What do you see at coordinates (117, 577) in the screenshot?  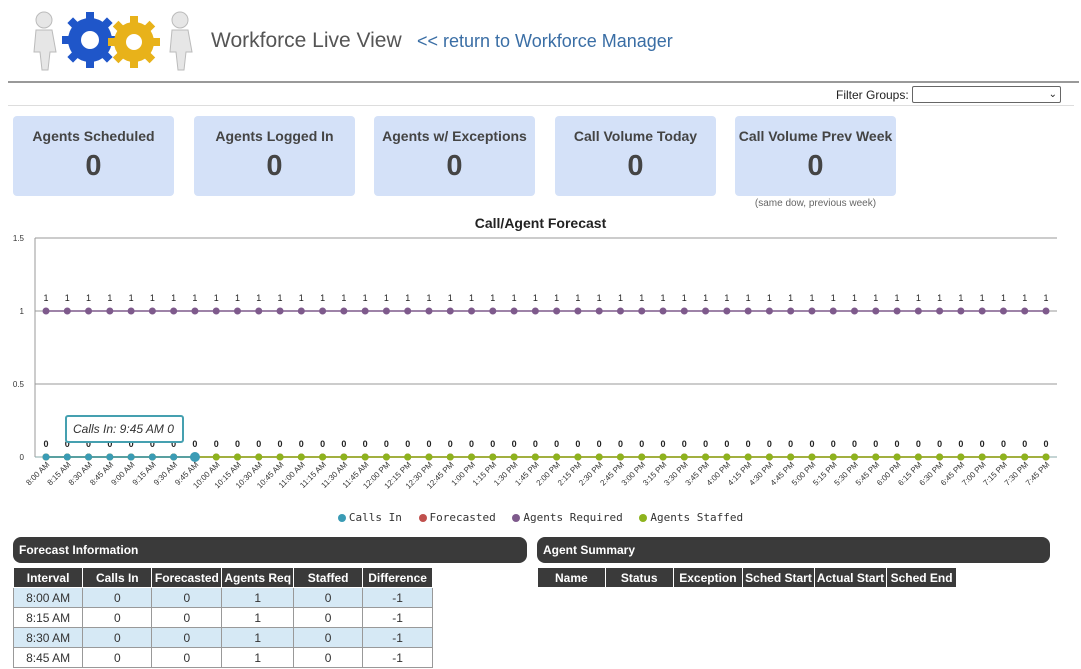 I see `column-header: Calls In` at bounding box center [117, 577].